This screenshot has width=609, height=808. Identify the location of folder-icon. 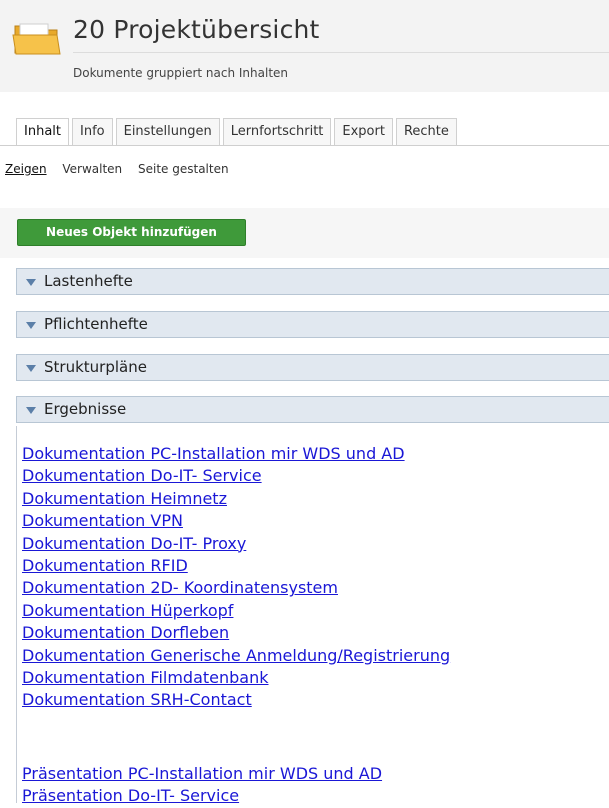
(36, 39).